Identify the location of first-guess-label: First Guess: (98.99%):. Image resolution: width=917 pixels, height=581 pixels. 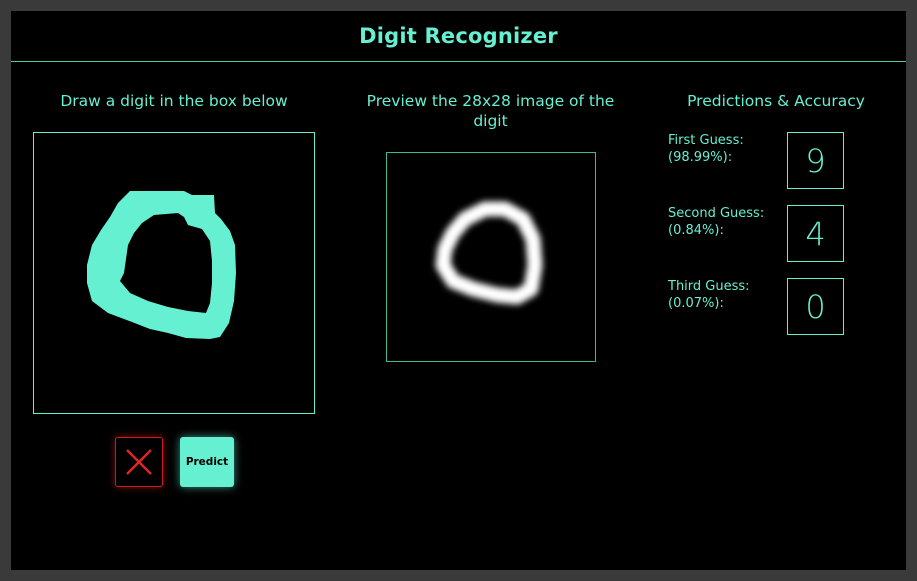
(725, 149).